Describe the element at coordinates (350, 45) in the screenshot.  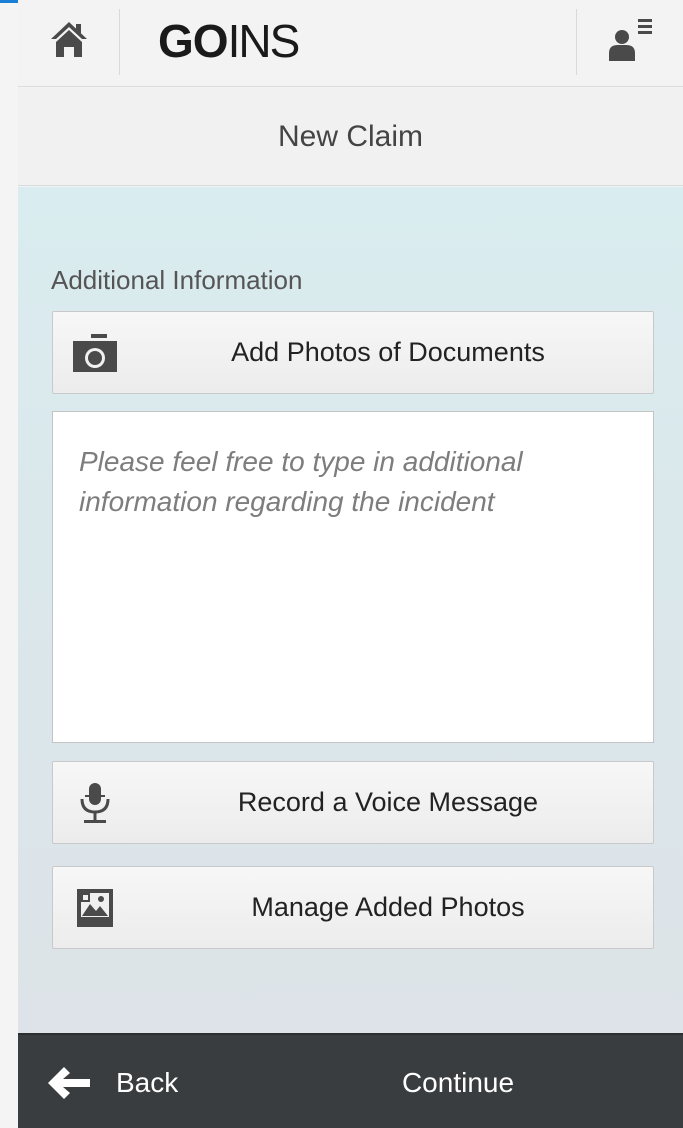
I see `app-header: GO INS` at that location.